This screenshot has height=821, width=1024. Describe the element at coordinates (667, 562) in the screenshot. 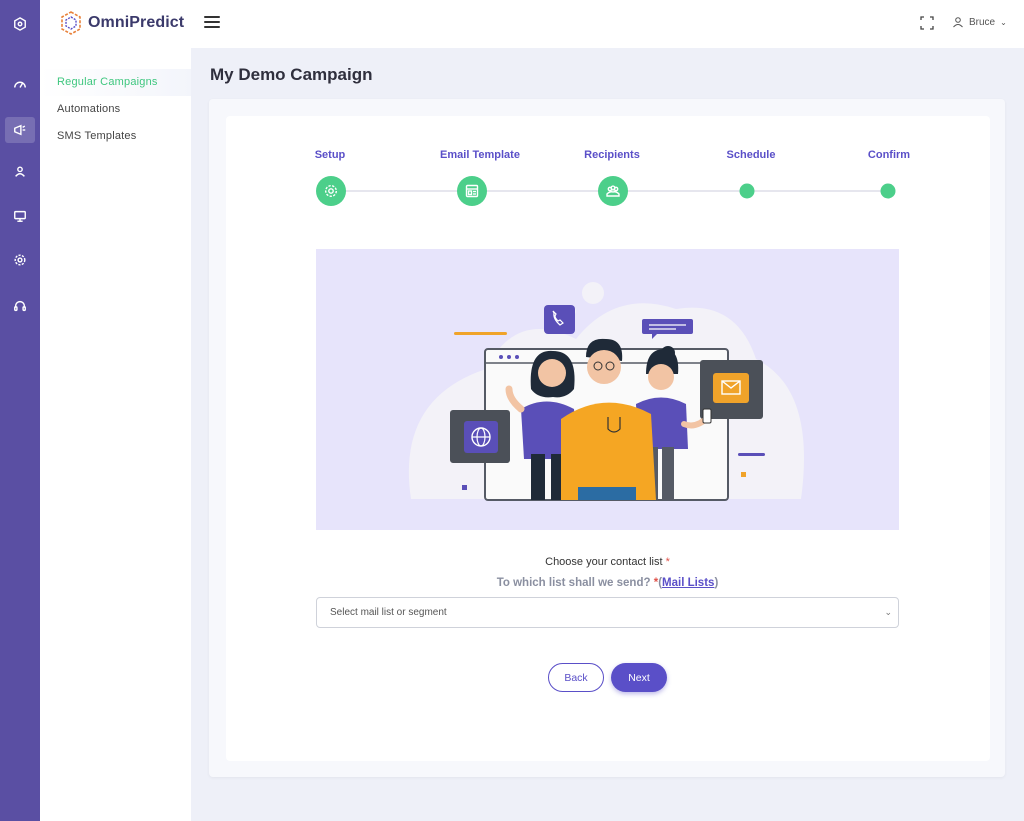

I see `required-mark: *` at that location.